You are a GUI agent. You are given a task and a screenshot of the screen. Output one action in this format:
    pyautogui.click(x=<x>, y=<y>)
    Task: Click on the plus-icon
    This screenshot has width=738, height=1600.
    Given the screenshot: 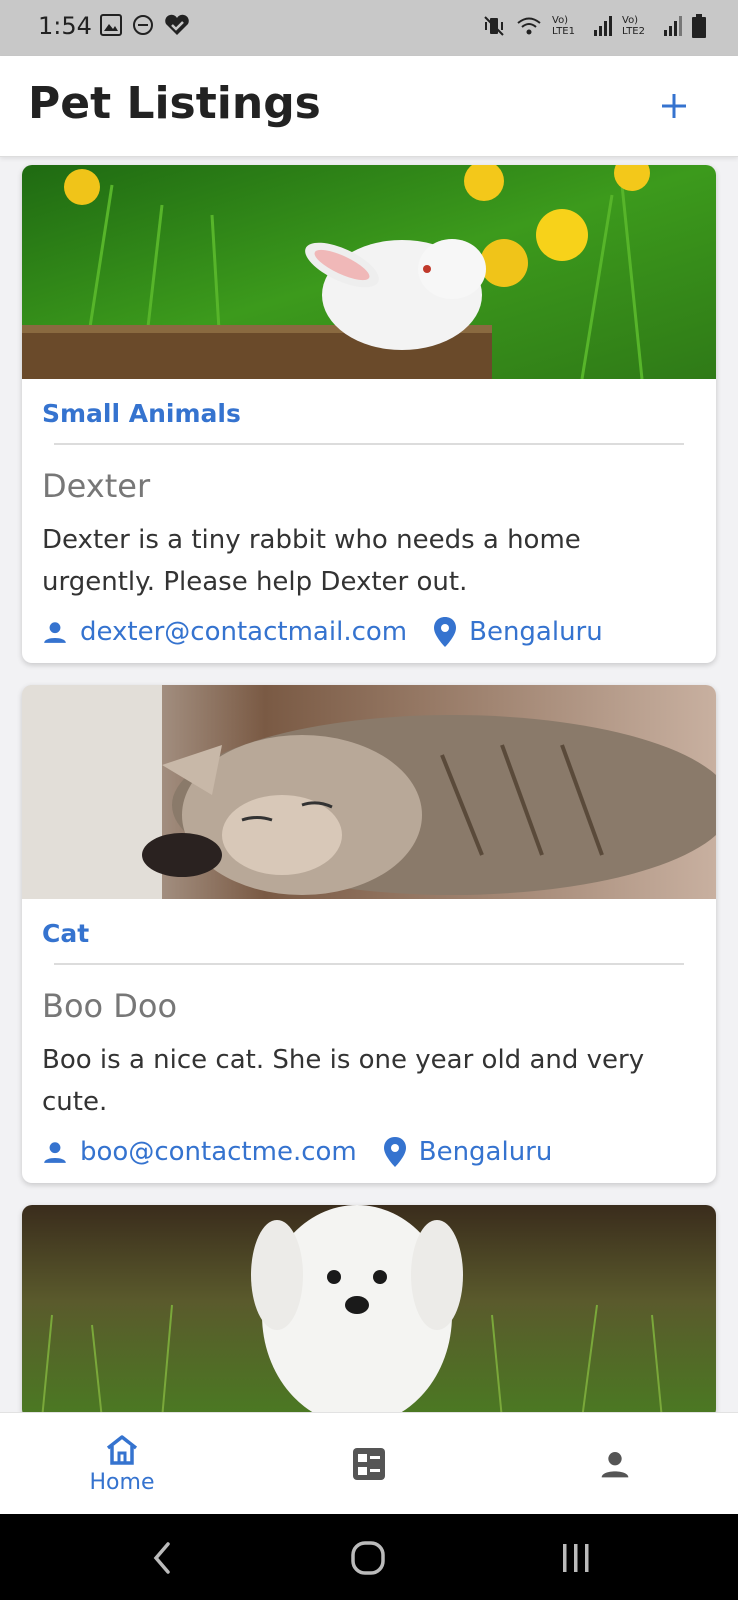 What is the action you would take?
    pyautogui.click(x=674, y=106)
    